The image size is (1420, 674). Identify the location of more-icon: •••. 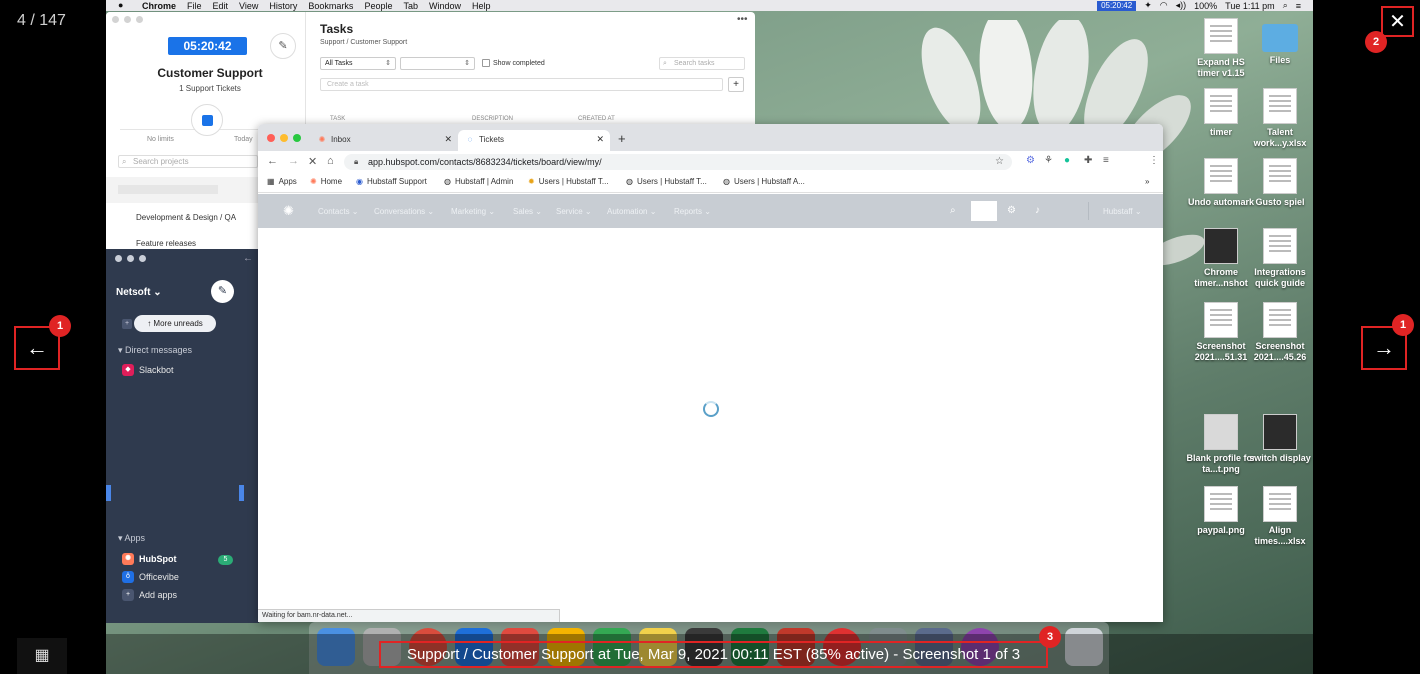
(742, 19).